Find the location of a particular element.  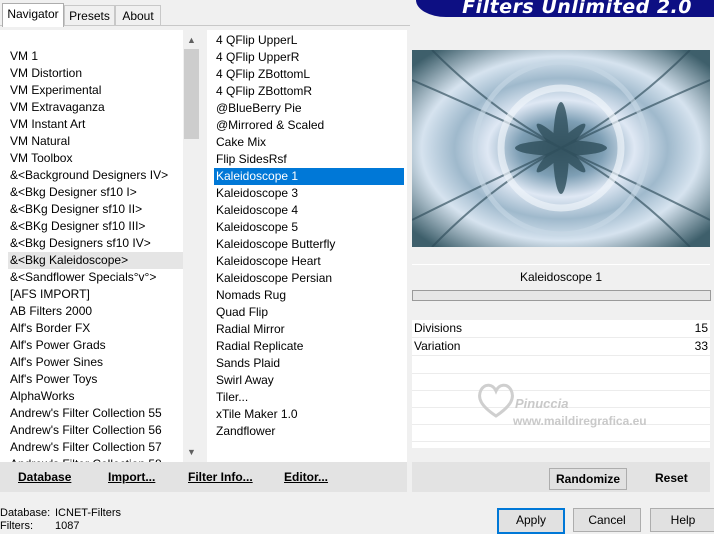

heart-logo-icon is located at coordinates (496, 400).